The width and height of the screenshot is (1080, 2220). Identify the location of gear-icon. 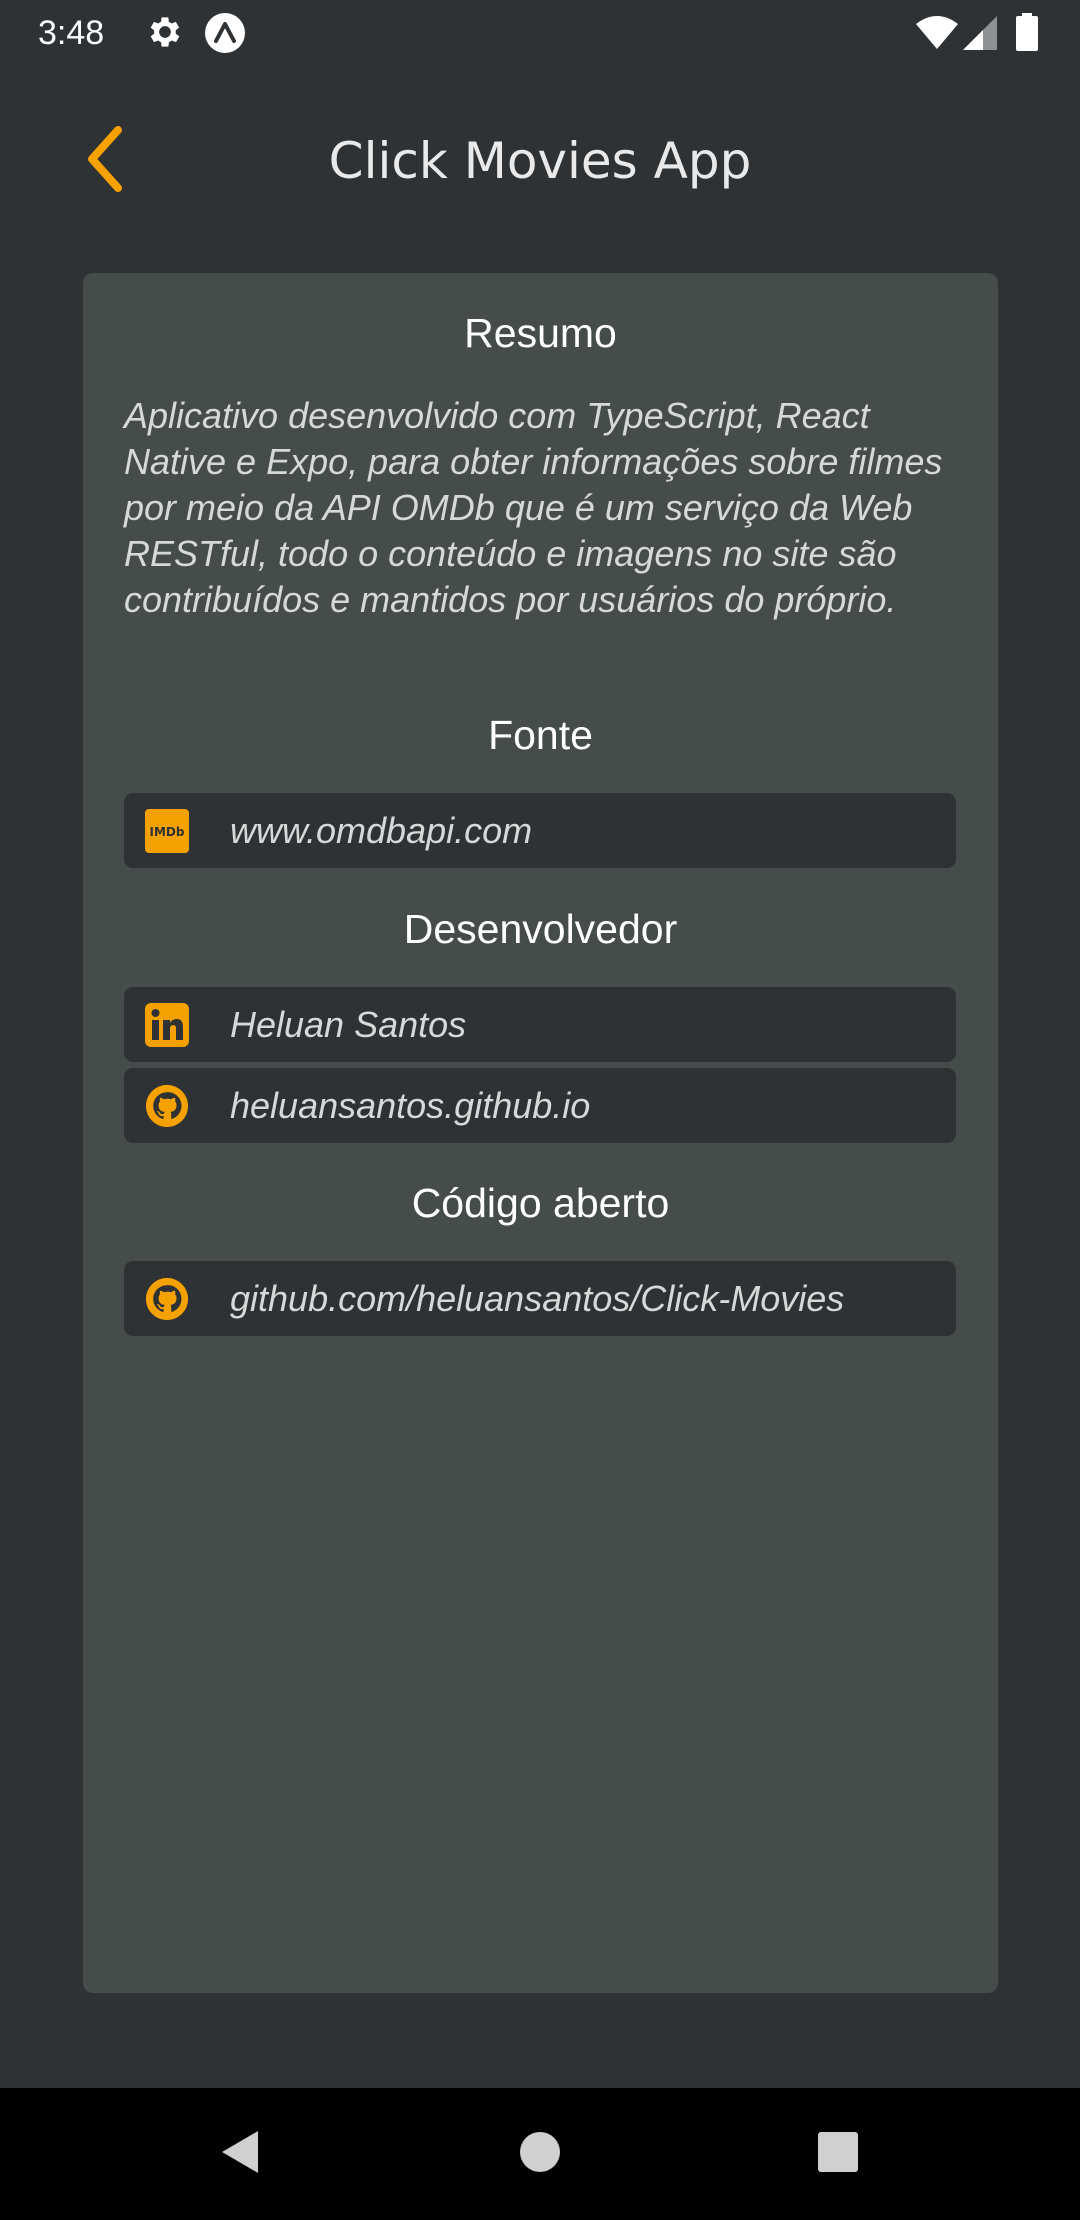
(165, 34).